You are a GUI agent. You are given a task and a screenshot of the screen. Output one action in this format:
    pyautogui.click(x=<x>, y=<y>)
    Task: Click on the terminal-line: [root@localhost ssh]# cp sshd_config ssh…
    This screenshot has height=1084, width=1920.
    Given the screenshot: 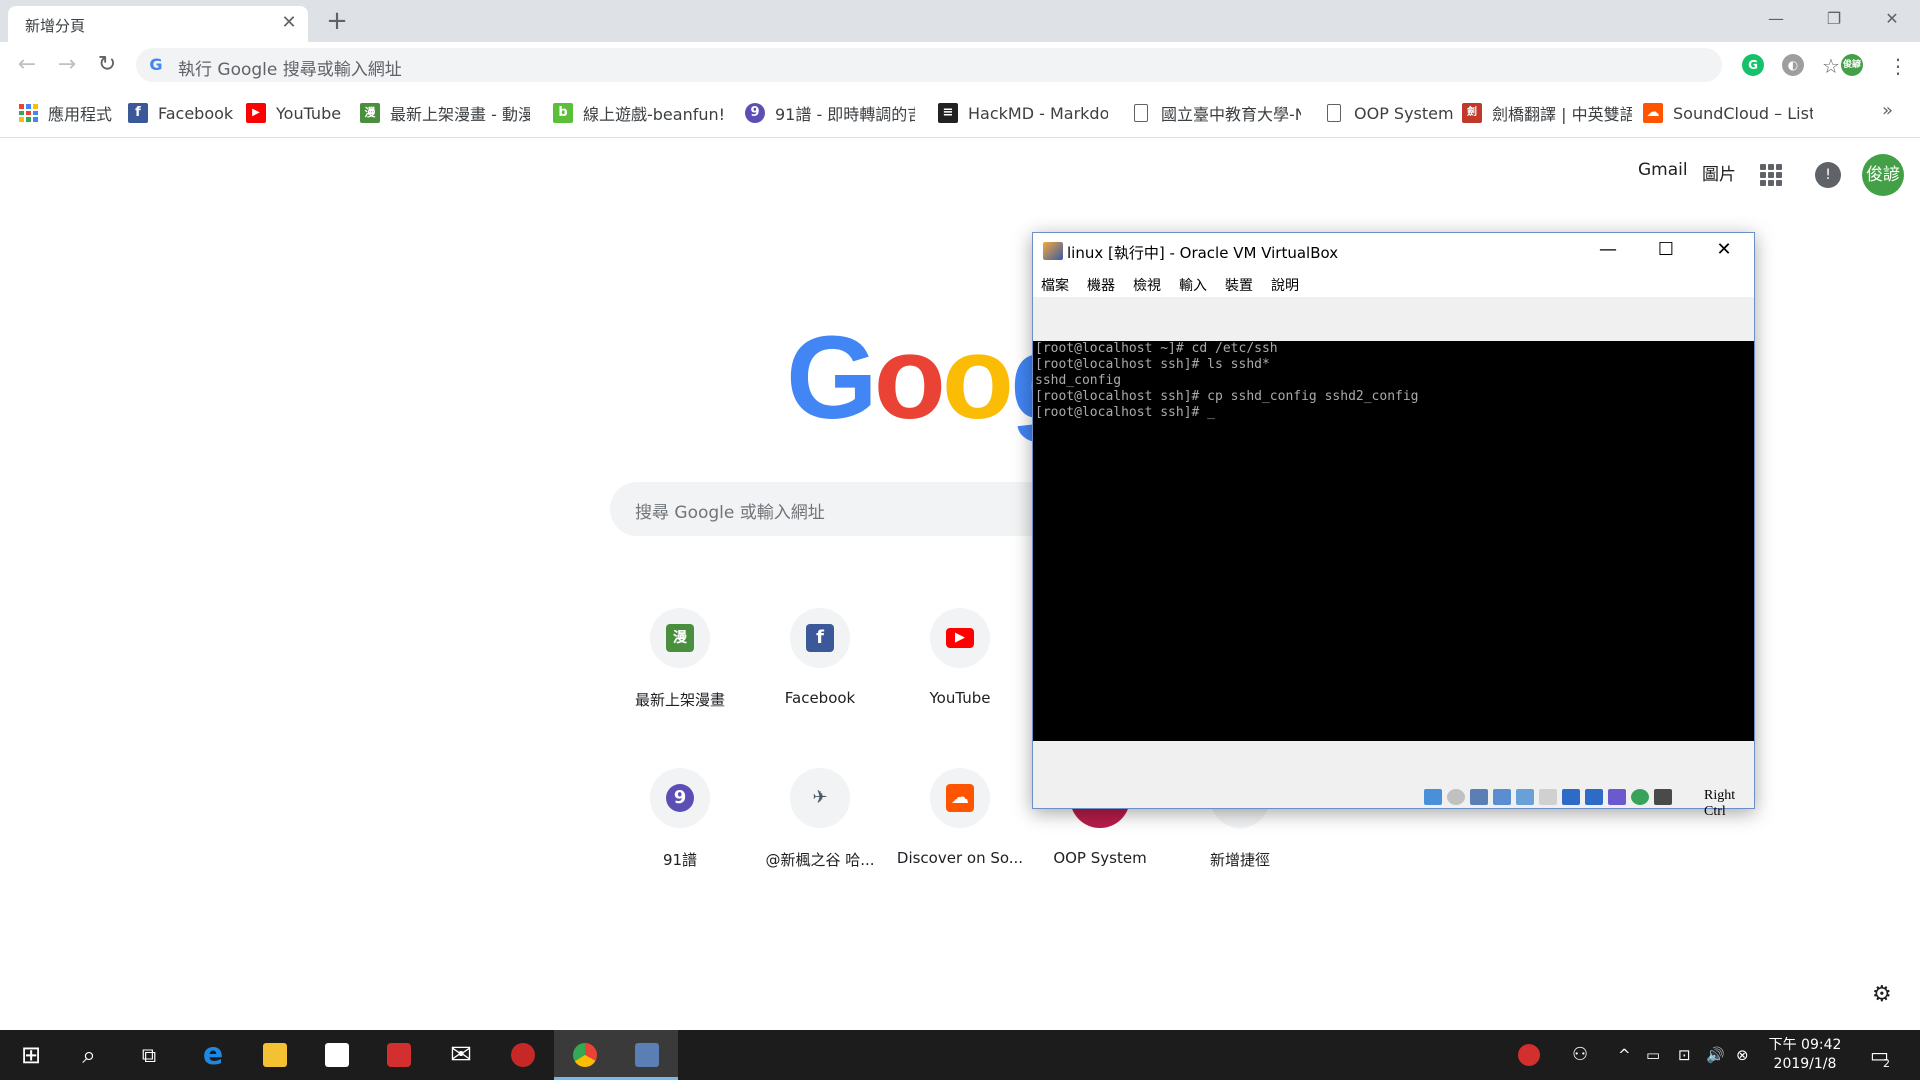 What is the action you would take?
    pyautogui.click(x=1227, y=396)
    